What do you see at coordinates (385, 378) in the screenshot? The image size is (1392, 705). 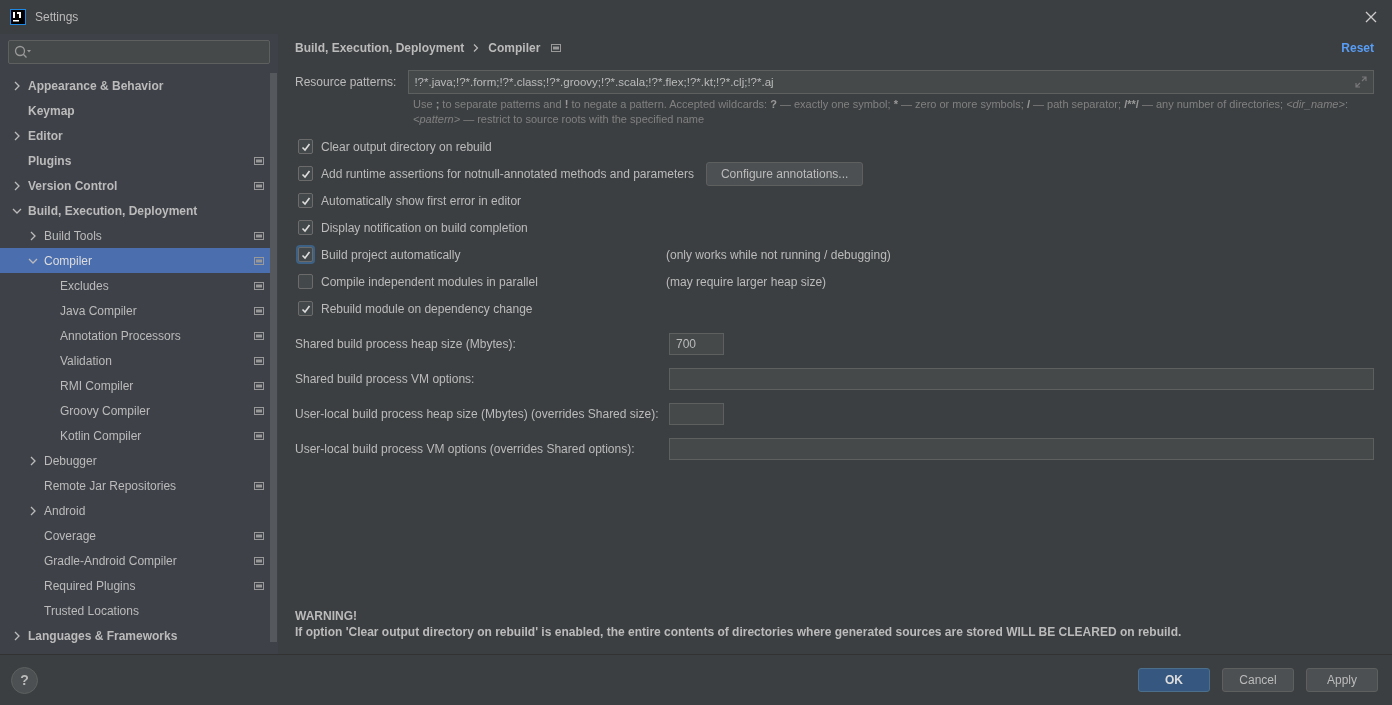 I see `field-label: Shared build process VM options:` at bounding box center [385, 378].